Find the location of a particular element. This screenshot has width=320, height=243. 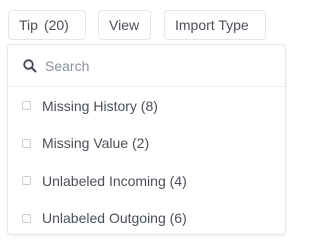

tip-filter-button: Tip (20) is located at coordinates (47, 25).